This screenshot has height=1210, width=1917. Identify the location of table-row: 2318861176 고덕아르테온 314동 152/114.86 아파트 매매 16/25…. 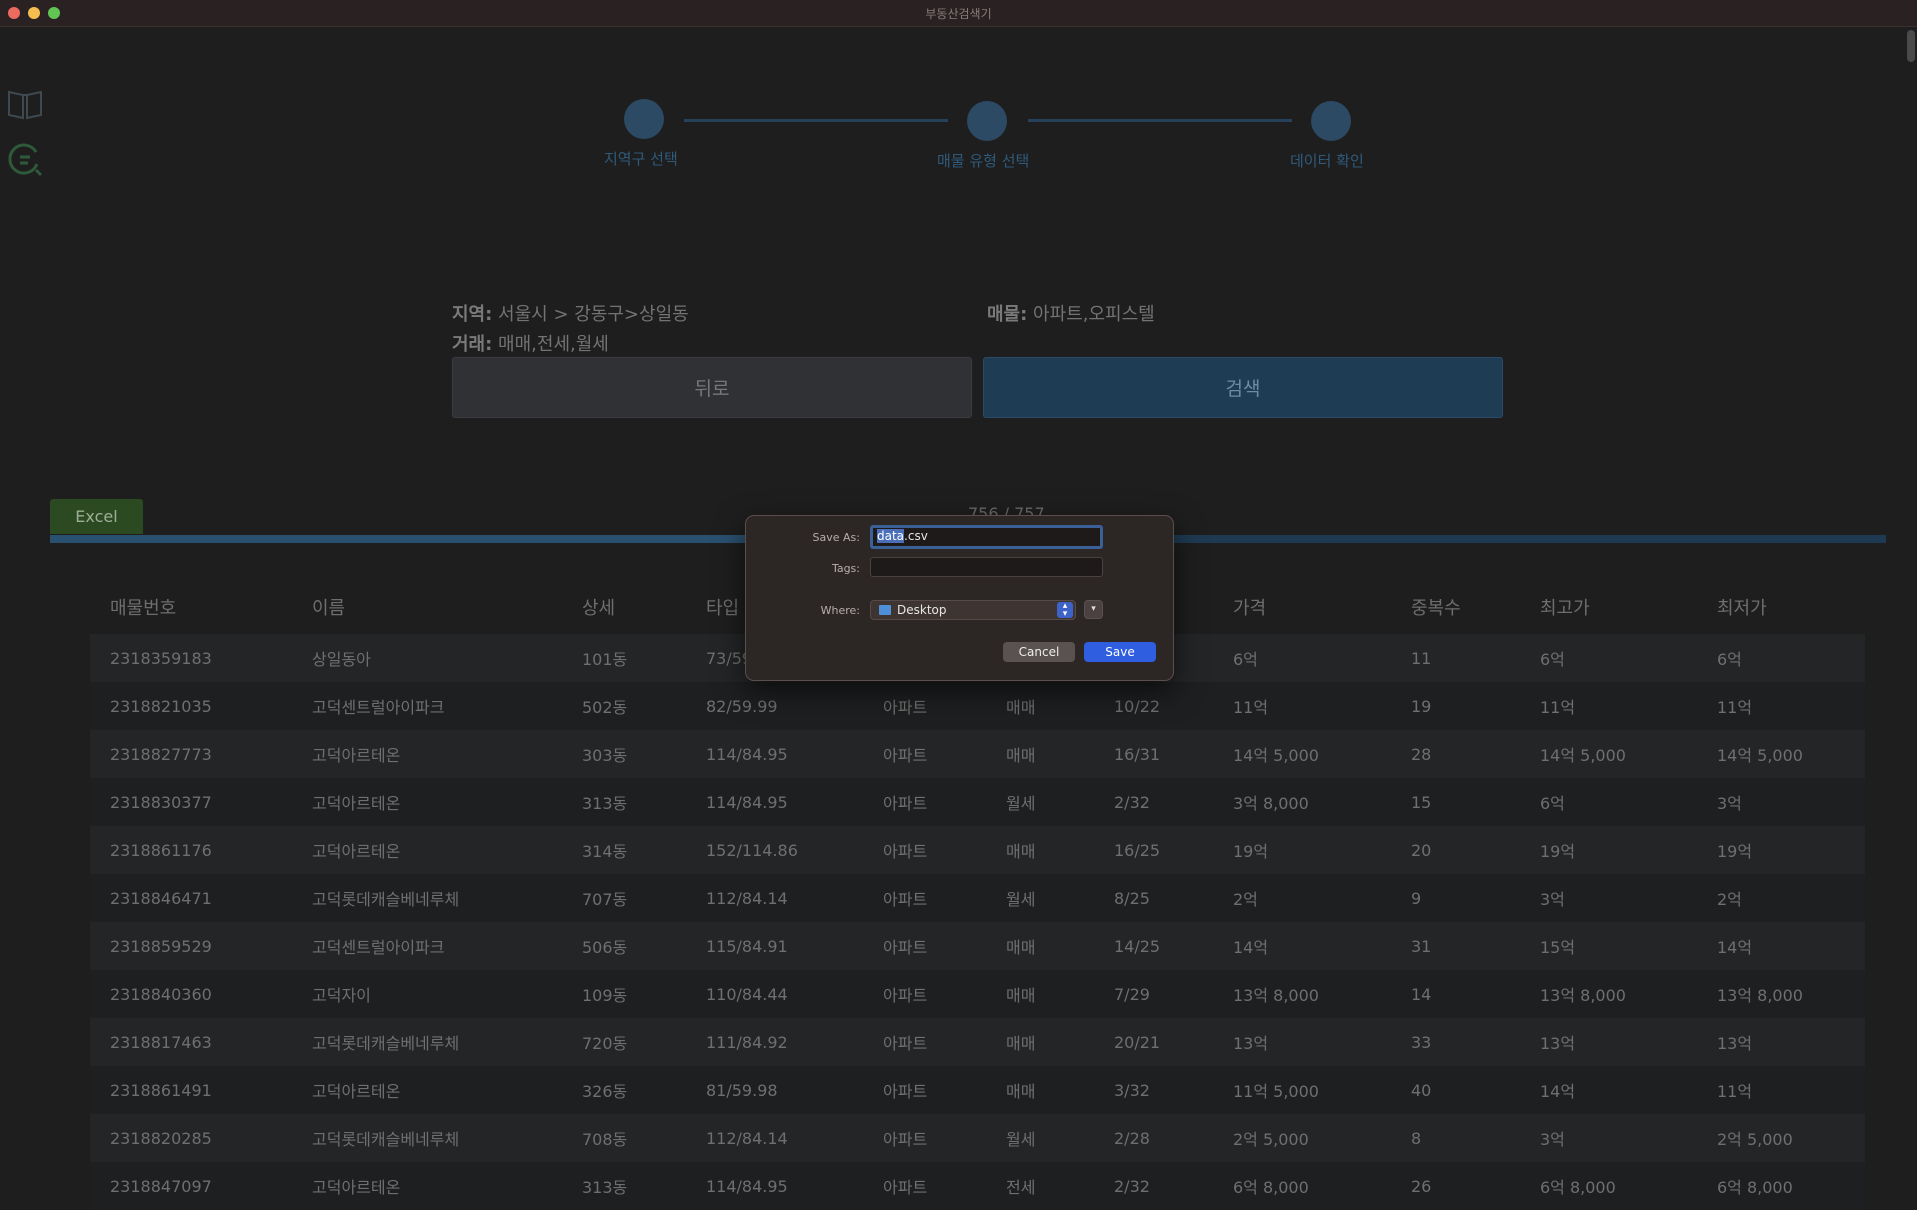
(977, 850).